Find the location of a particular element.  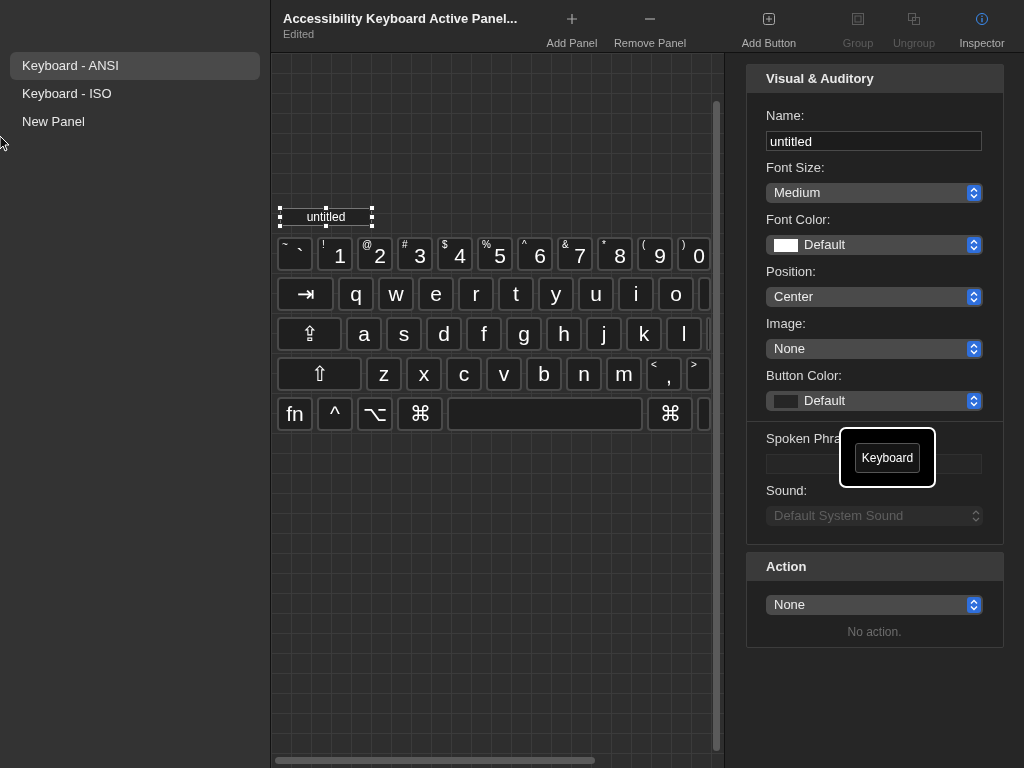

field-label: Sound: is located at coordinates (787, 491).